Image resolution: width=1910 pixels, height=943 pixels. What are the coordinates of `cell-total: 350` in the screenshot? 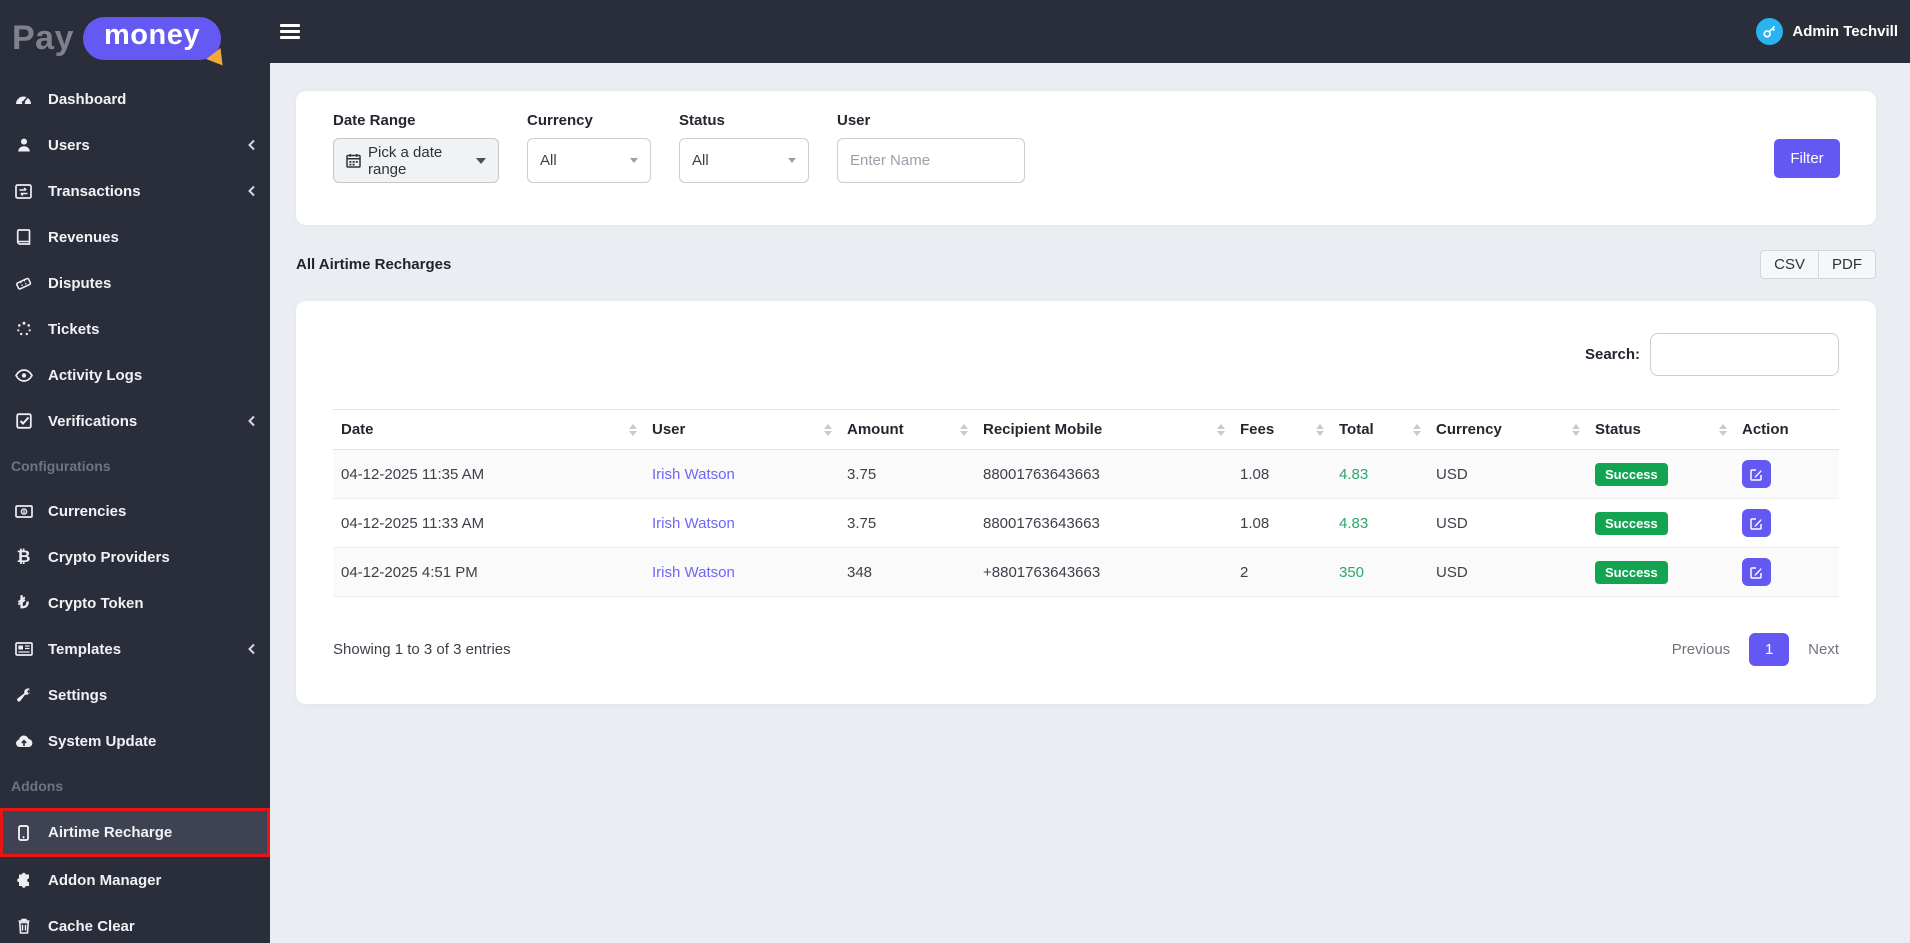 It's located at (1379, 572).